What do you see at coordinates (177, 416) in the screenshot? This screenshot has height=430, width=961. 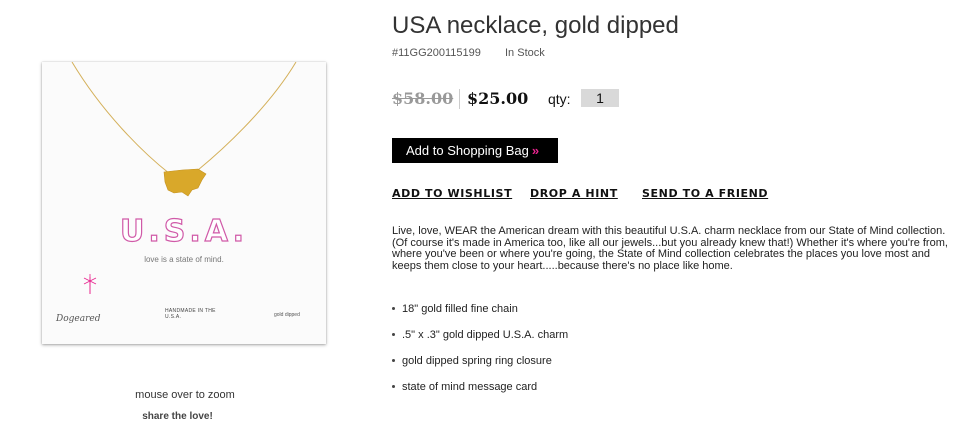 I see `share-link: share the love!` at bounding box center [177, 416].